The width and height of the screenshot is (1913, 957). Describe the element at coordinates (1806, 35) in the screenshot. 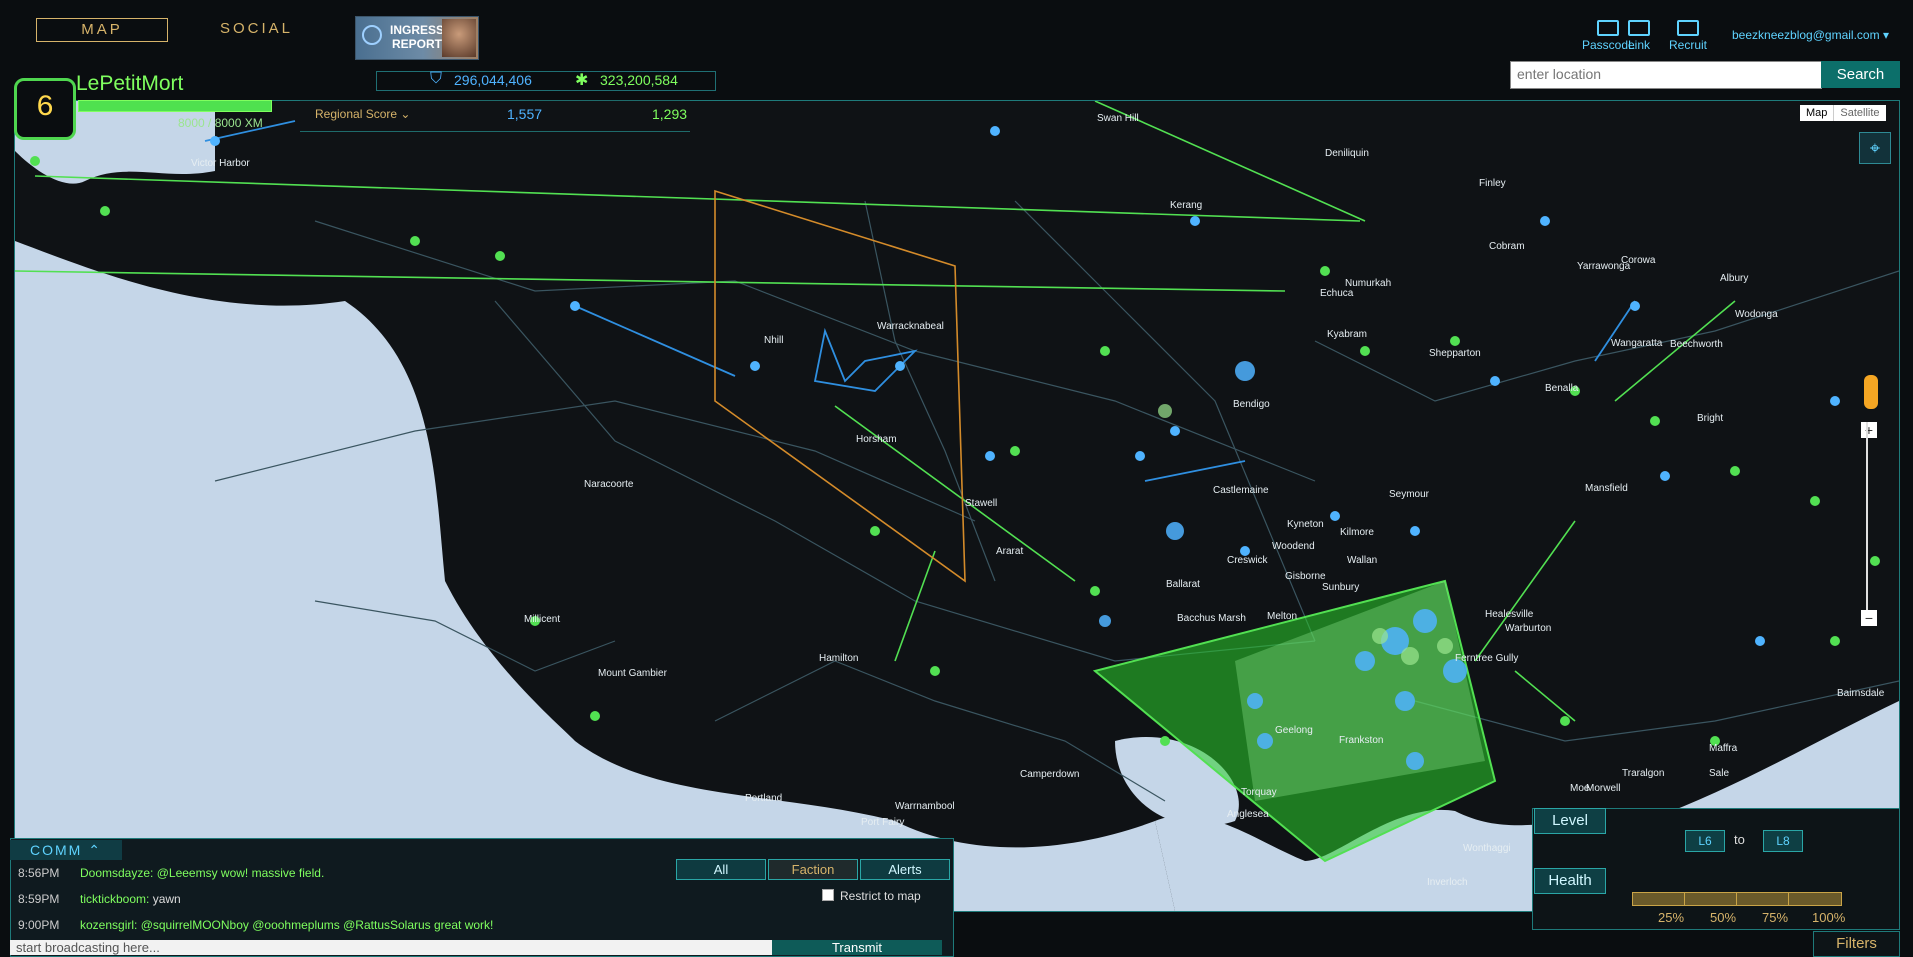

I see `account-email: beezkneezblog@gmail.com` at that location.